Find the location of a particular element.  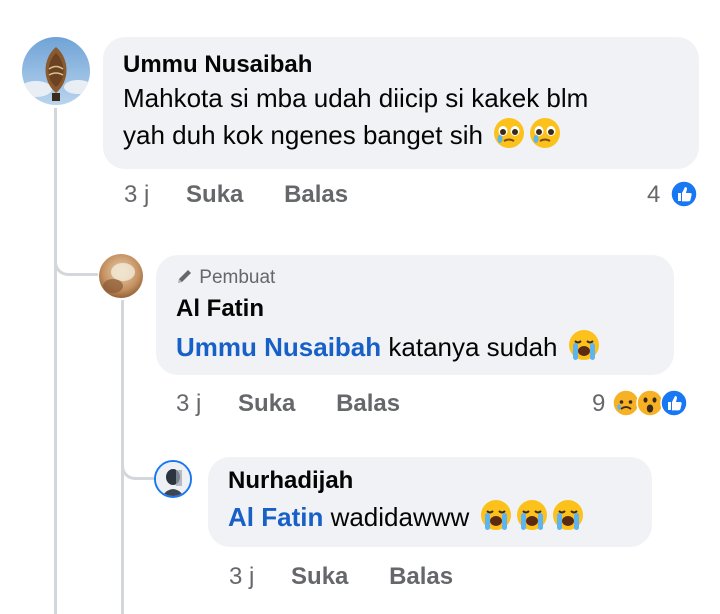

mention-link: Ummu Nusaibah is located at coordinates (278, 347).